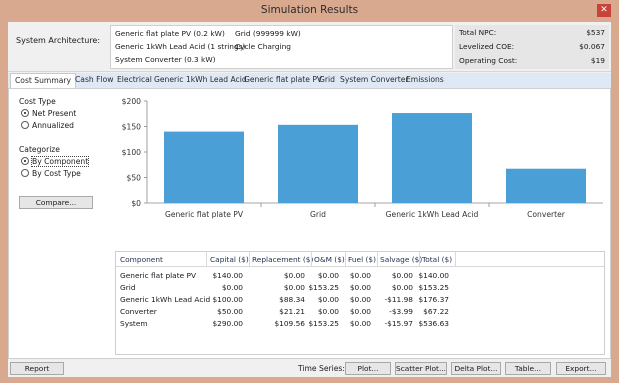  Describe the element at coordinates (134, 79) in the screenshot. I see `tab-electrical: Electrical` at that location.